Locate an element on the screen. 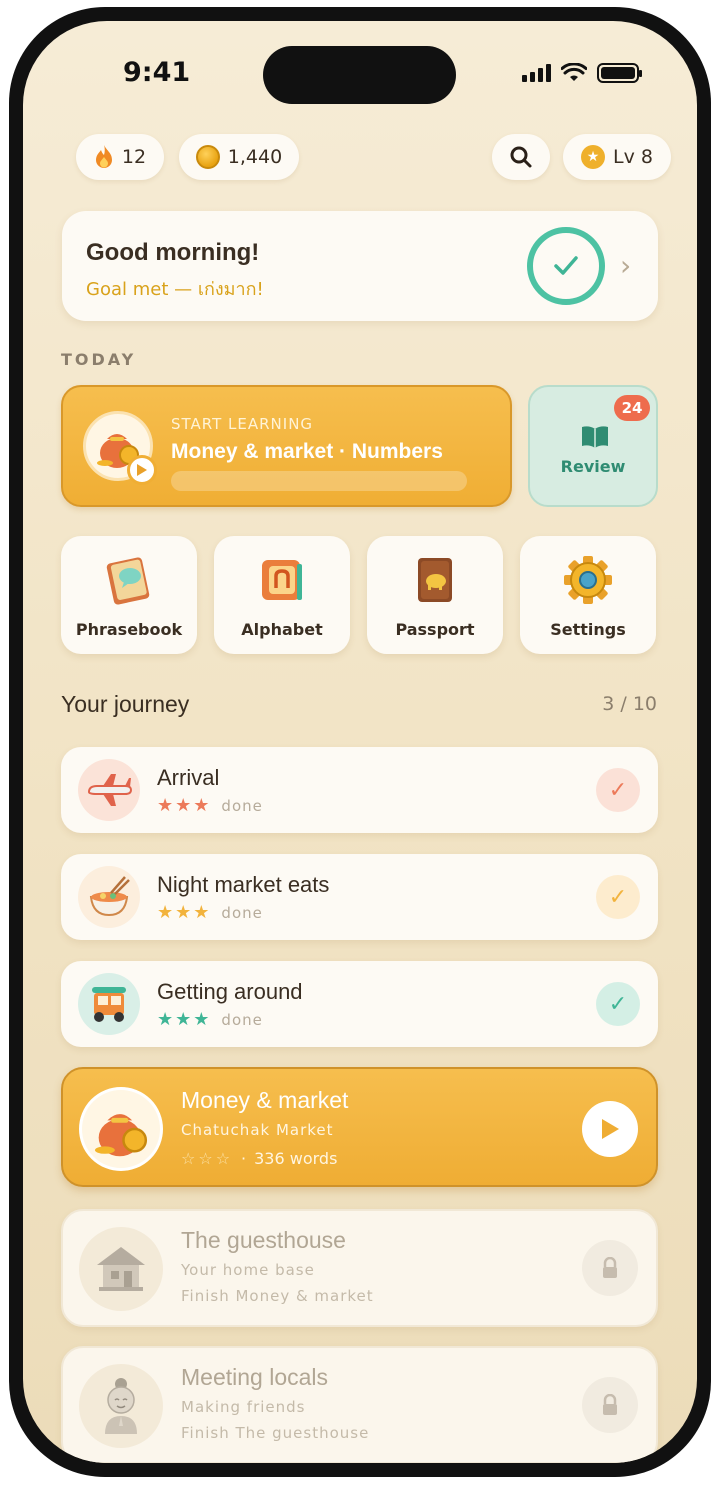  review-count-badge: 24 is located at coordinates (632, 408).